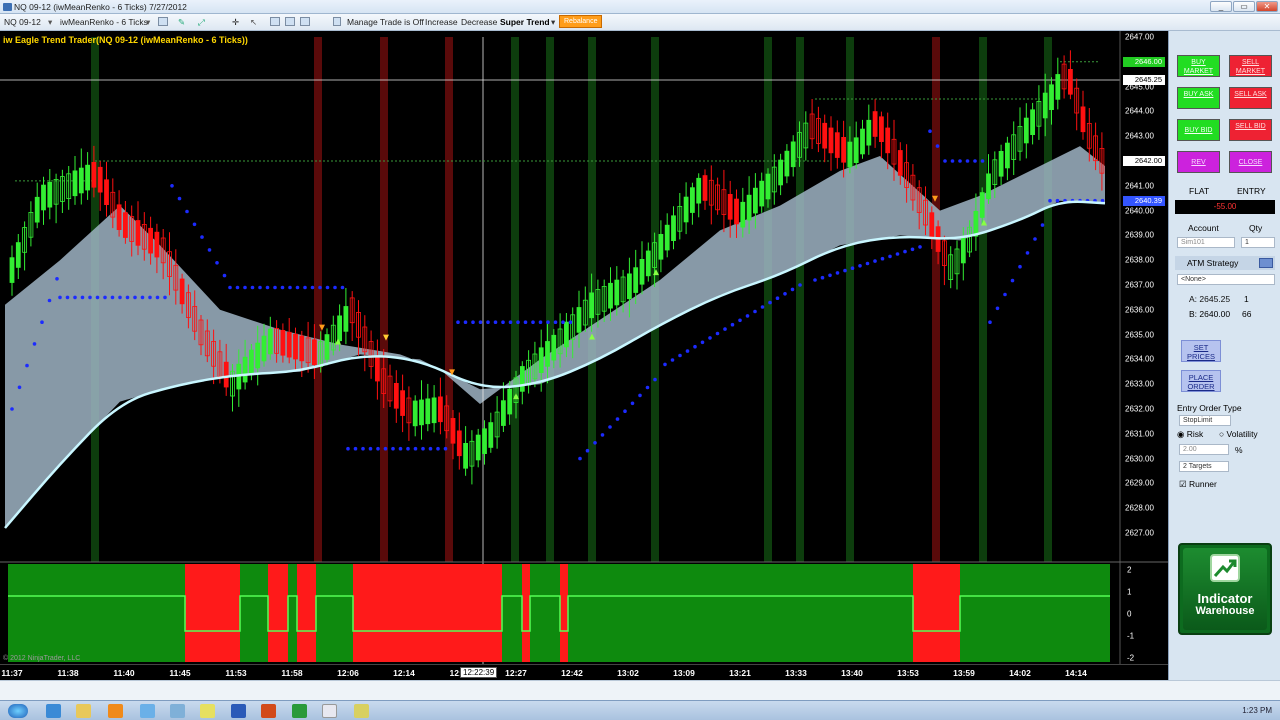 This screenshot has width=1280, height=720. I want to click on tool-icon, so click(177, 711).